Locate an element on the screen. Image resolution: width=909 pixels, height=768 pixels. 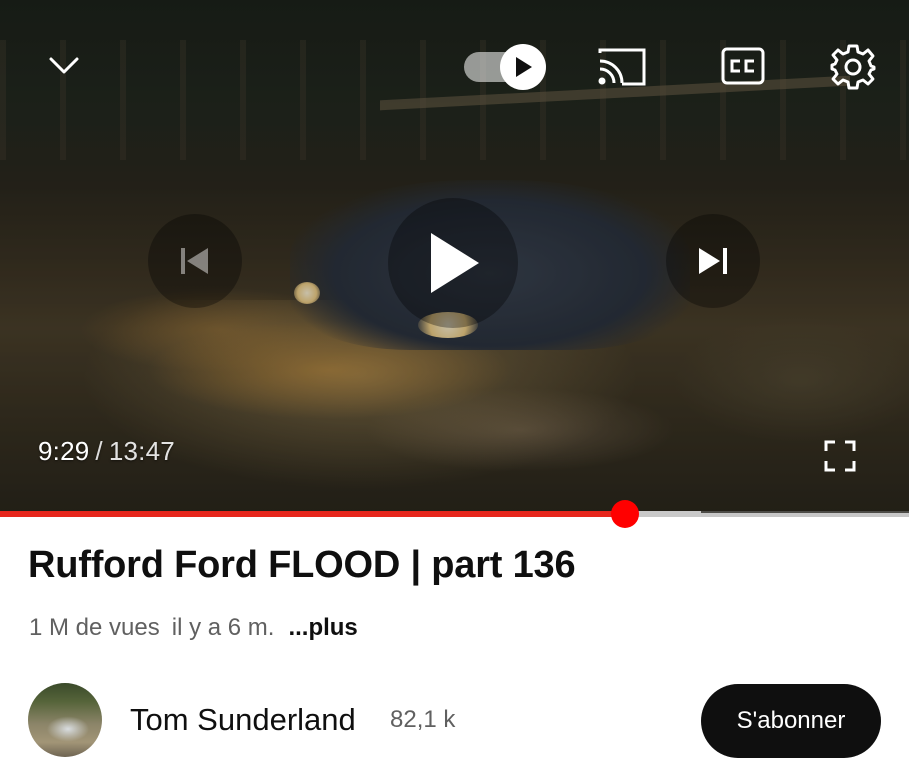
closed-captions-icon is located at coordinates (743, 66).